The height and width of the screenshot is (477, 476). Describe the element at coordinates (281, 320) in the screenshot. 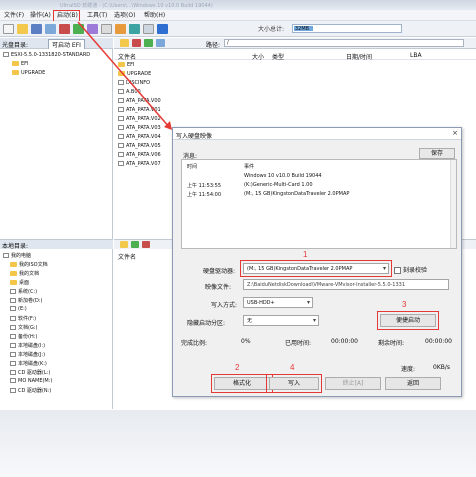

I see `hidden-partition-select: 无 ▾` at that location.